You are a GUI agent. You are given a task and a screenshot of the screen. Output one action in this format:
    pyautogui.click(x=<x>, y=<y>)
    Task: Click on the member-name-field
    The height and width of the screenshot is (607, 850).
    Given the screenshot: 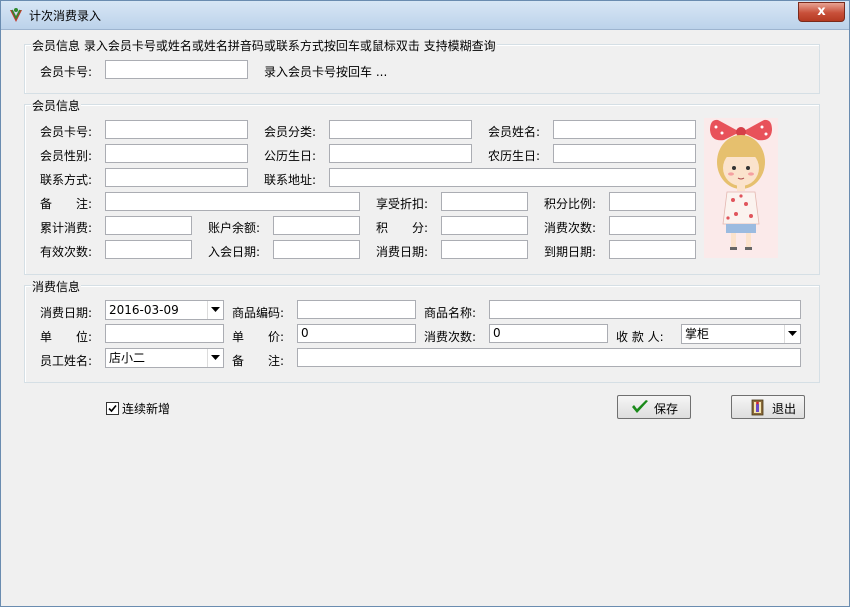 What is the action you would take?
    pyautogui.click(x=624, y=129)
    